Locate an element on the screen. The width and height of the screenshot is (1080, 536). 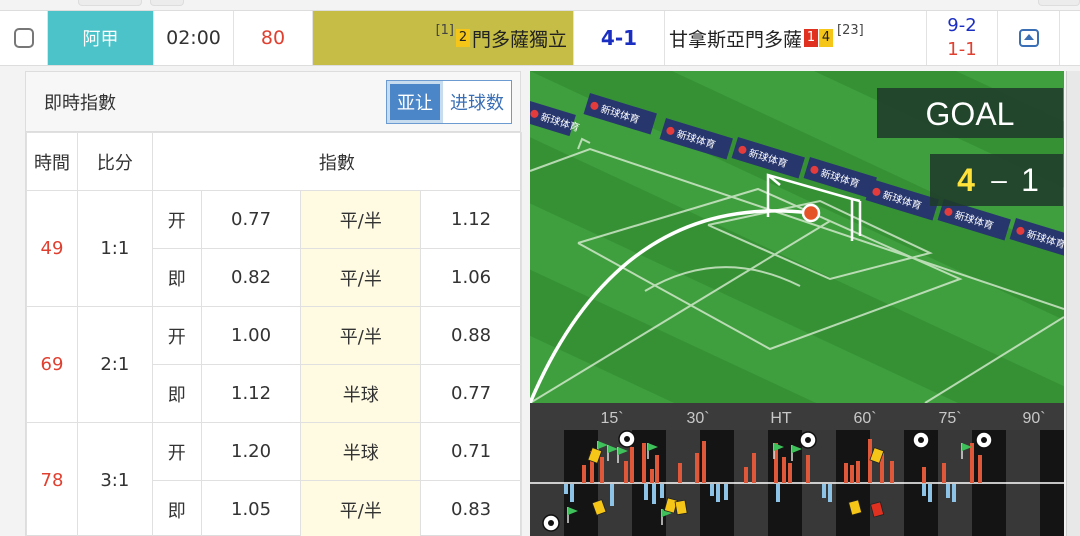
odds-away-price: 1.12 is located at coordinates (471, 219).